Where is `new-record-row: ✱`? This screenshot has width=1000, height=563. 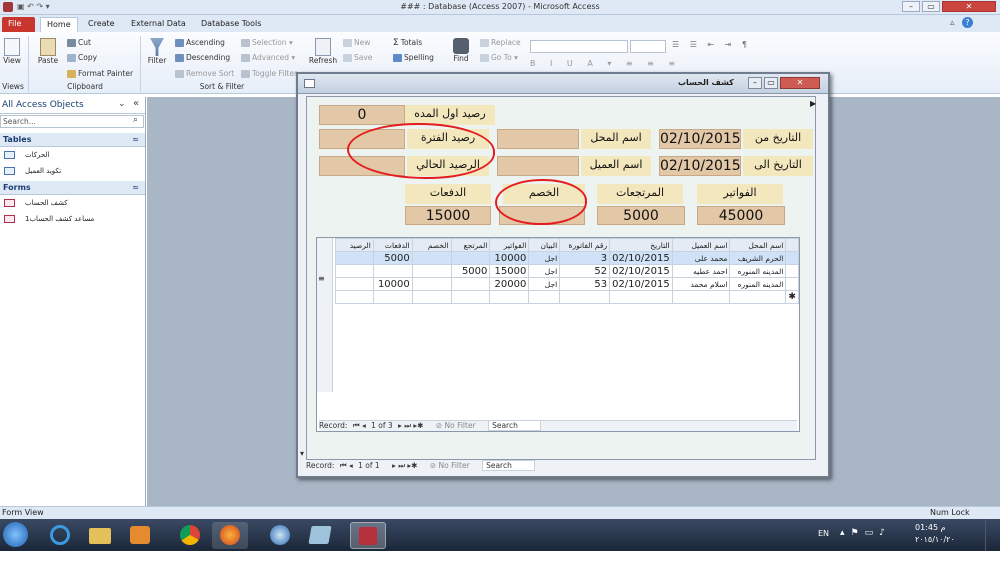
new-record-row: ✱ is located at coordinates (567, 297).